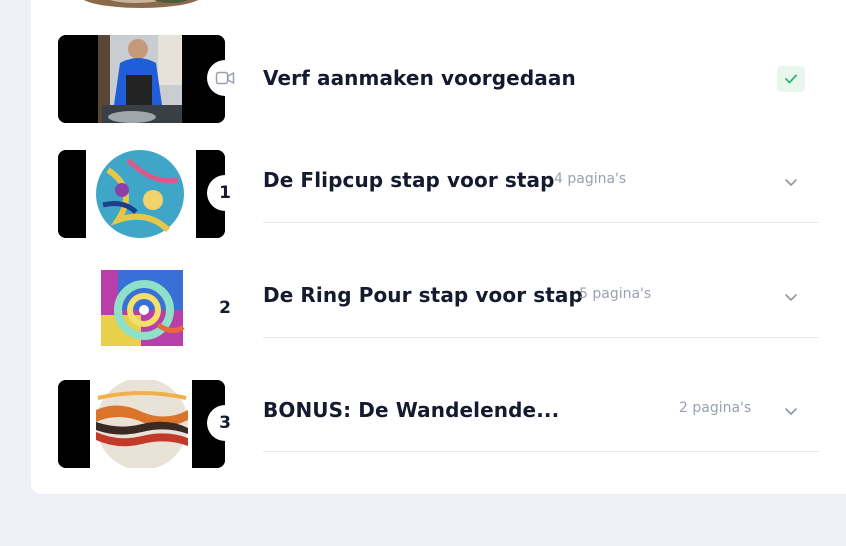 The image size is (846, 546). I want to click on lesson-index-badge: 3, so click(225, 423).